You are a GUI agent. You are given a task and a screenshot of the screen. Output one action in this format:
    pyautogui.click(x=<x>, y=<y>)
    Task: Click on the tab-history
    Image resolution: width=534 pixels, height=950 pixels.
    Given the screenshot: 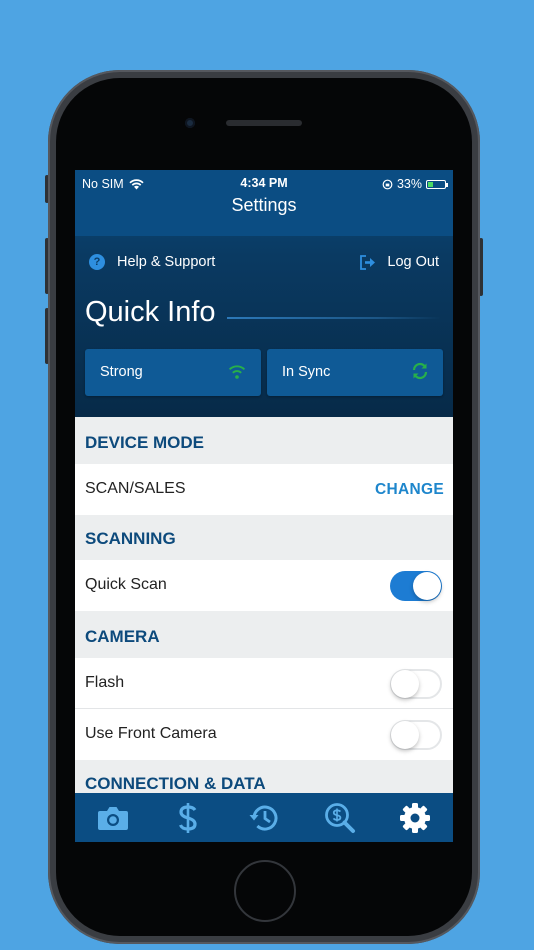 What is the action you would take?
    pyautogui.click(x=264, y=818)
    